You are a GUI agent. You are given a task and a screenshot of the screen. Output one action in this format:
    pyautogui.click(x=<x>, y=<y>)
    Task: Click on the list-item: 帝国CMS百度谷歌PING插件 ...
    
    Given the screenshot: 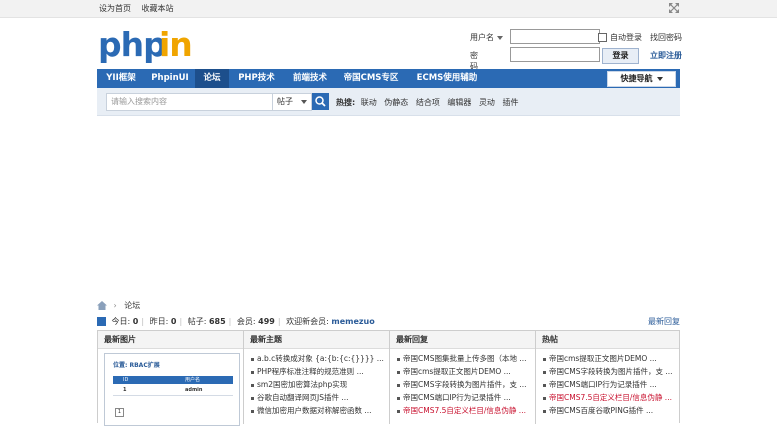 What is the action you would take?
    pyautogui.click(x=611, y=410)
    